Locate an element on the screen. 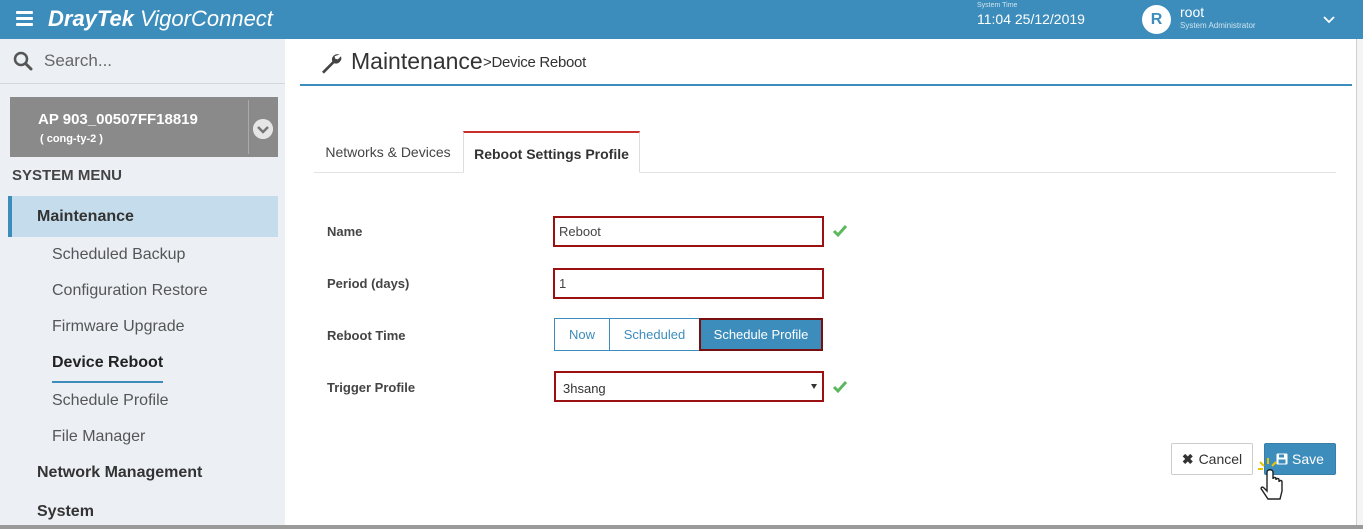 The height and width of the screenshot is (529, 1363). sidebar-search is located at coordinates (142, 61).